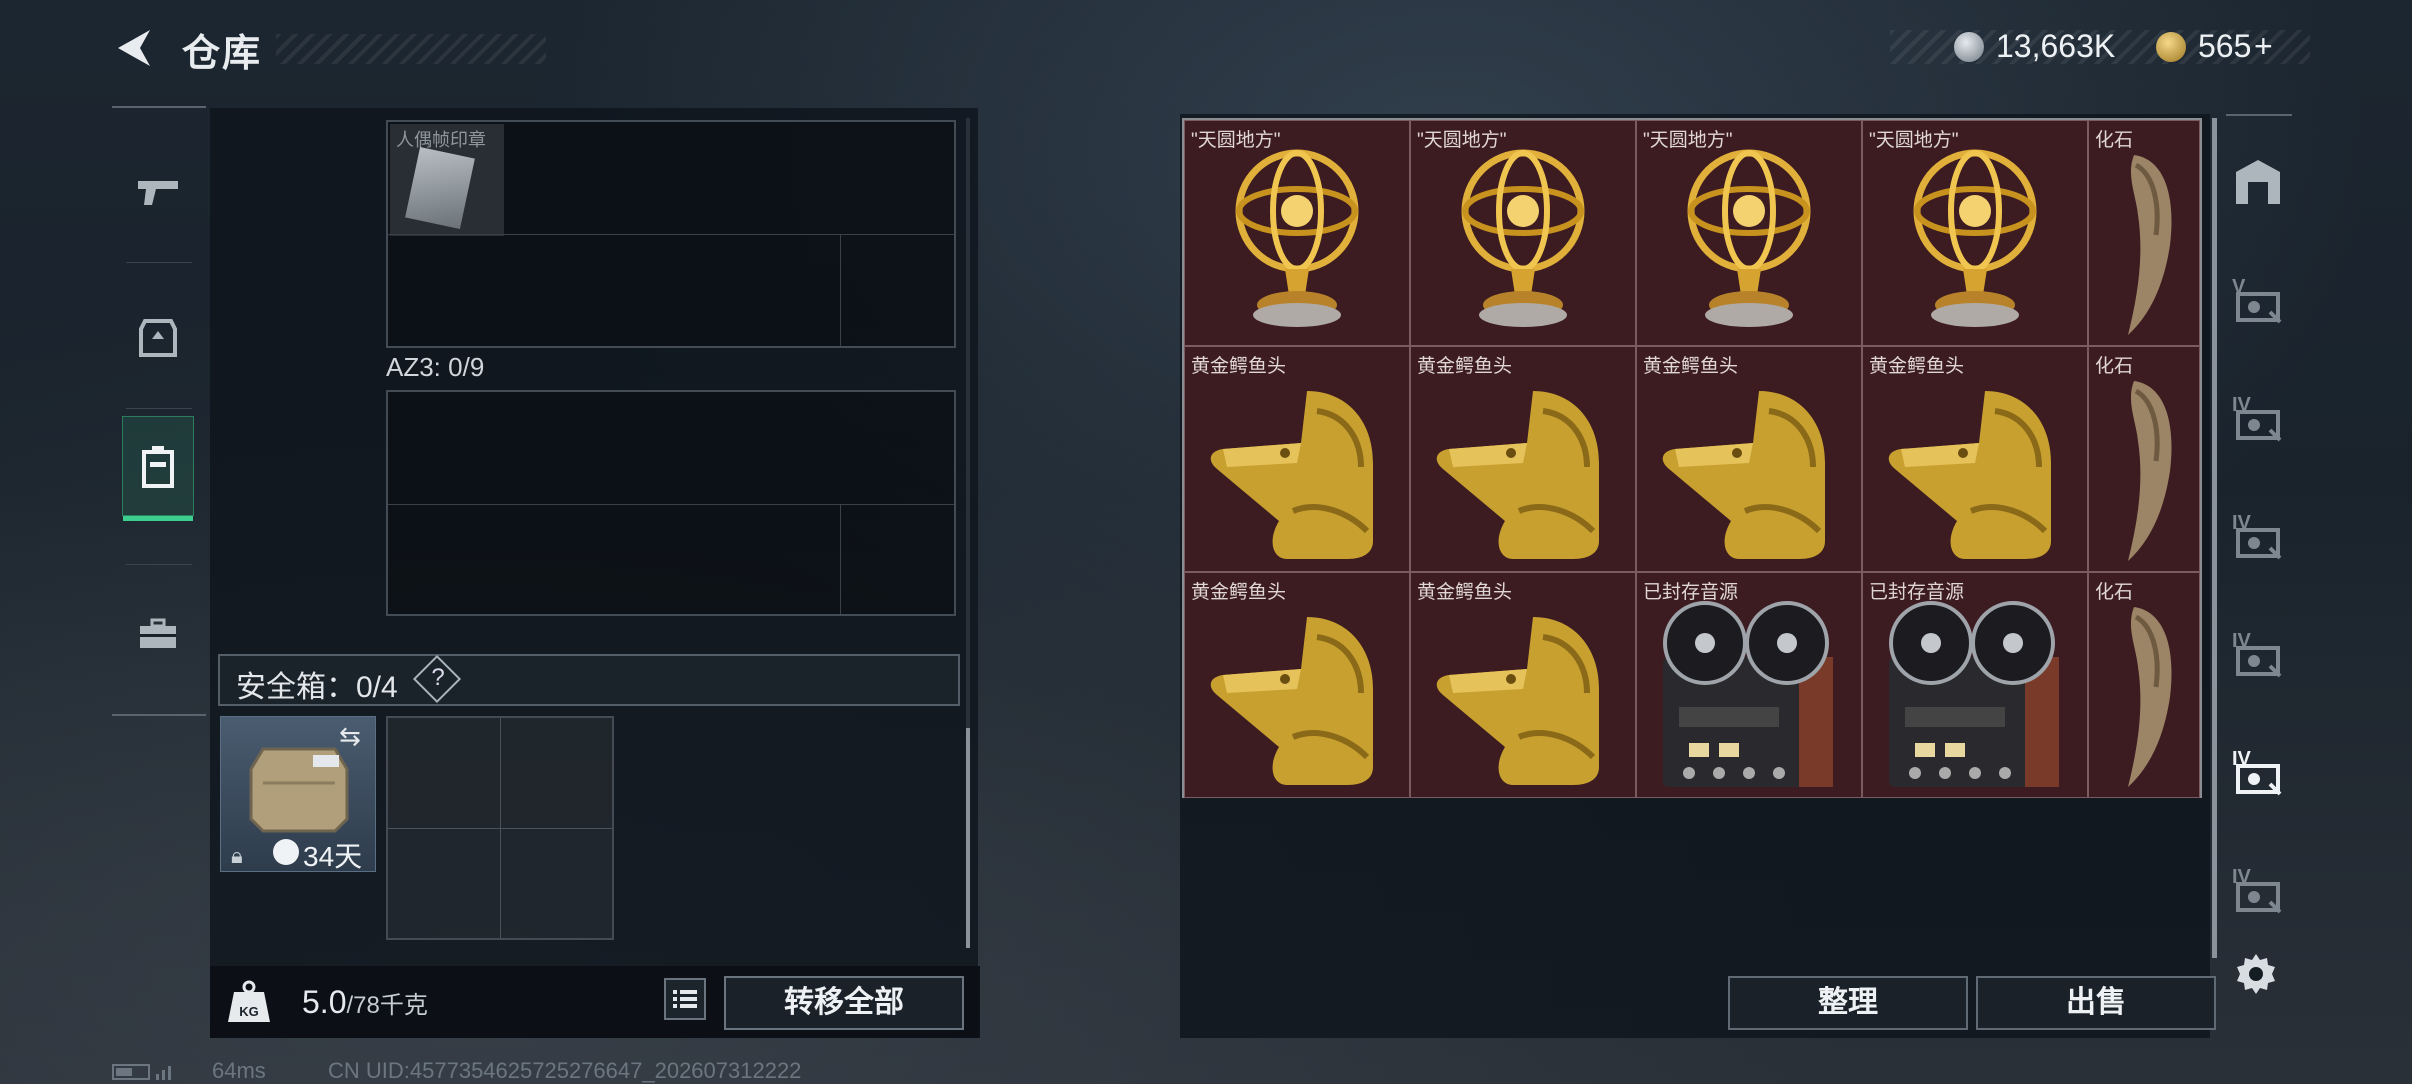 The image size is (2412, 1084). I want to click on safe-box-label: 安全箱：0/4, so click(317, 687).